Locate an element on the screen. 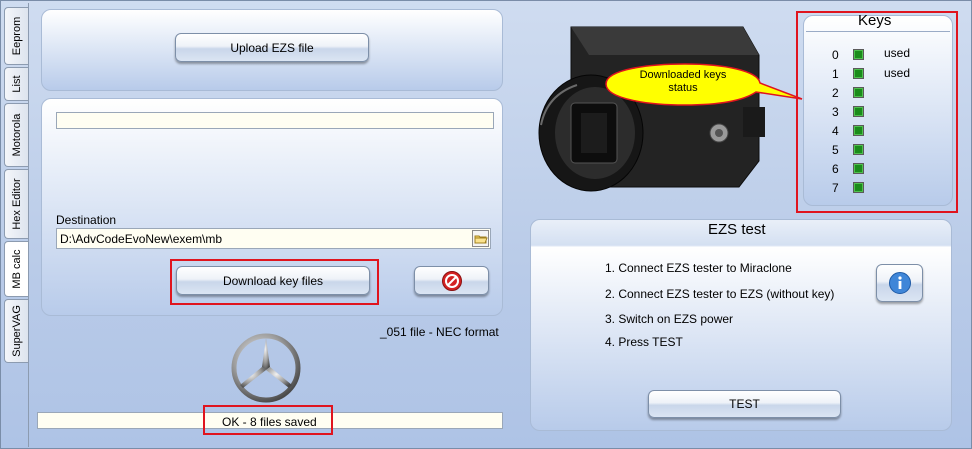  stop-icon is located at coordinates (451, 280).